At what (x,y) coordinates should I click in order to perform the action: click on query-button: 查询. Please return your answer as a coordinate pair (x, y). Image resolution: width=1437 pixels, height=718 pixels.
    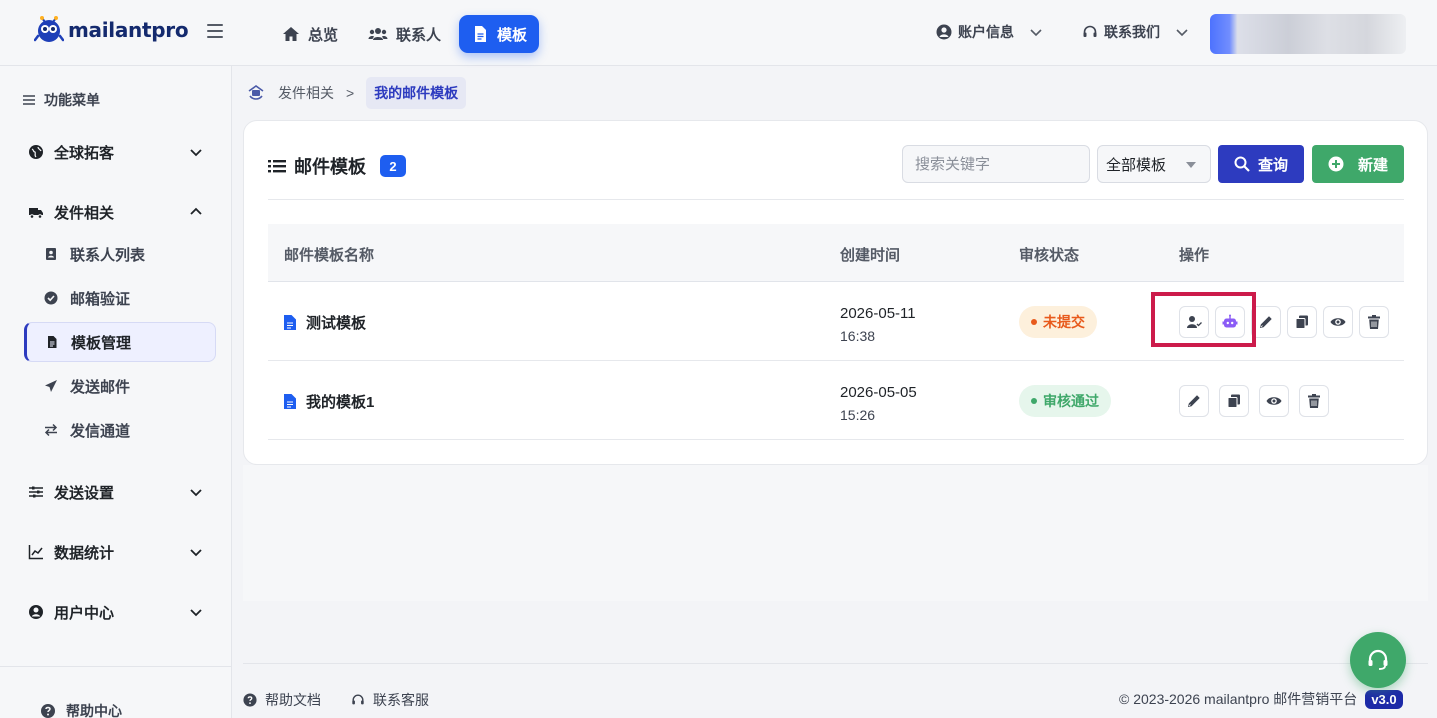
    Looking at the image, I should click on (1261, 164).